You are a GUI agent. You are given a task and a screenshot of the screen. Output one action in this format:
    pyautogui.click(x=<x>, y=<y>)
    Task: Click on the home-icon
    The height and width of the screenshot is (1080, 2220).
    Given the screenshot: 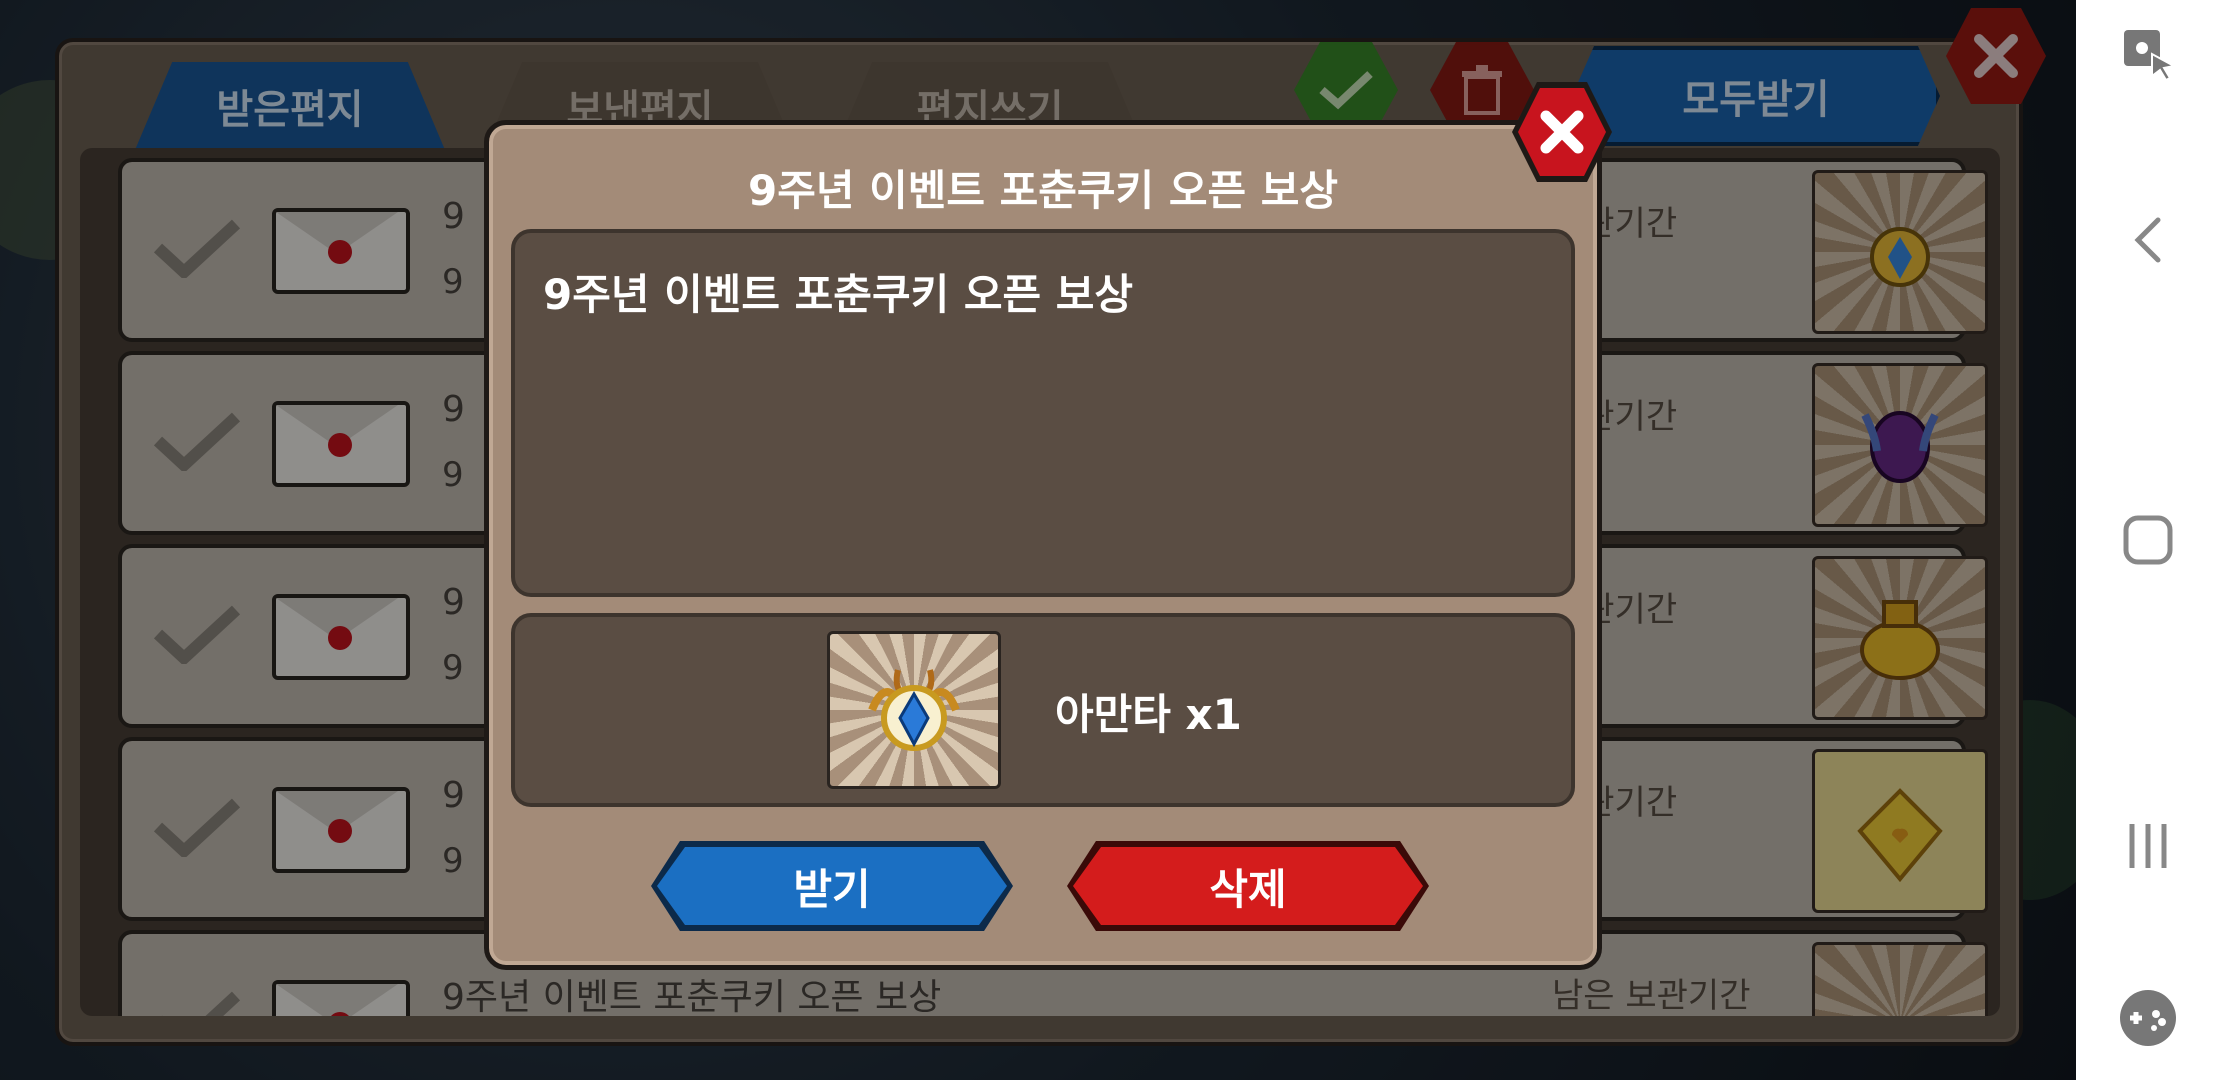 What is the action you would take?
    pyautogui.click(x=2148, y=540)
    